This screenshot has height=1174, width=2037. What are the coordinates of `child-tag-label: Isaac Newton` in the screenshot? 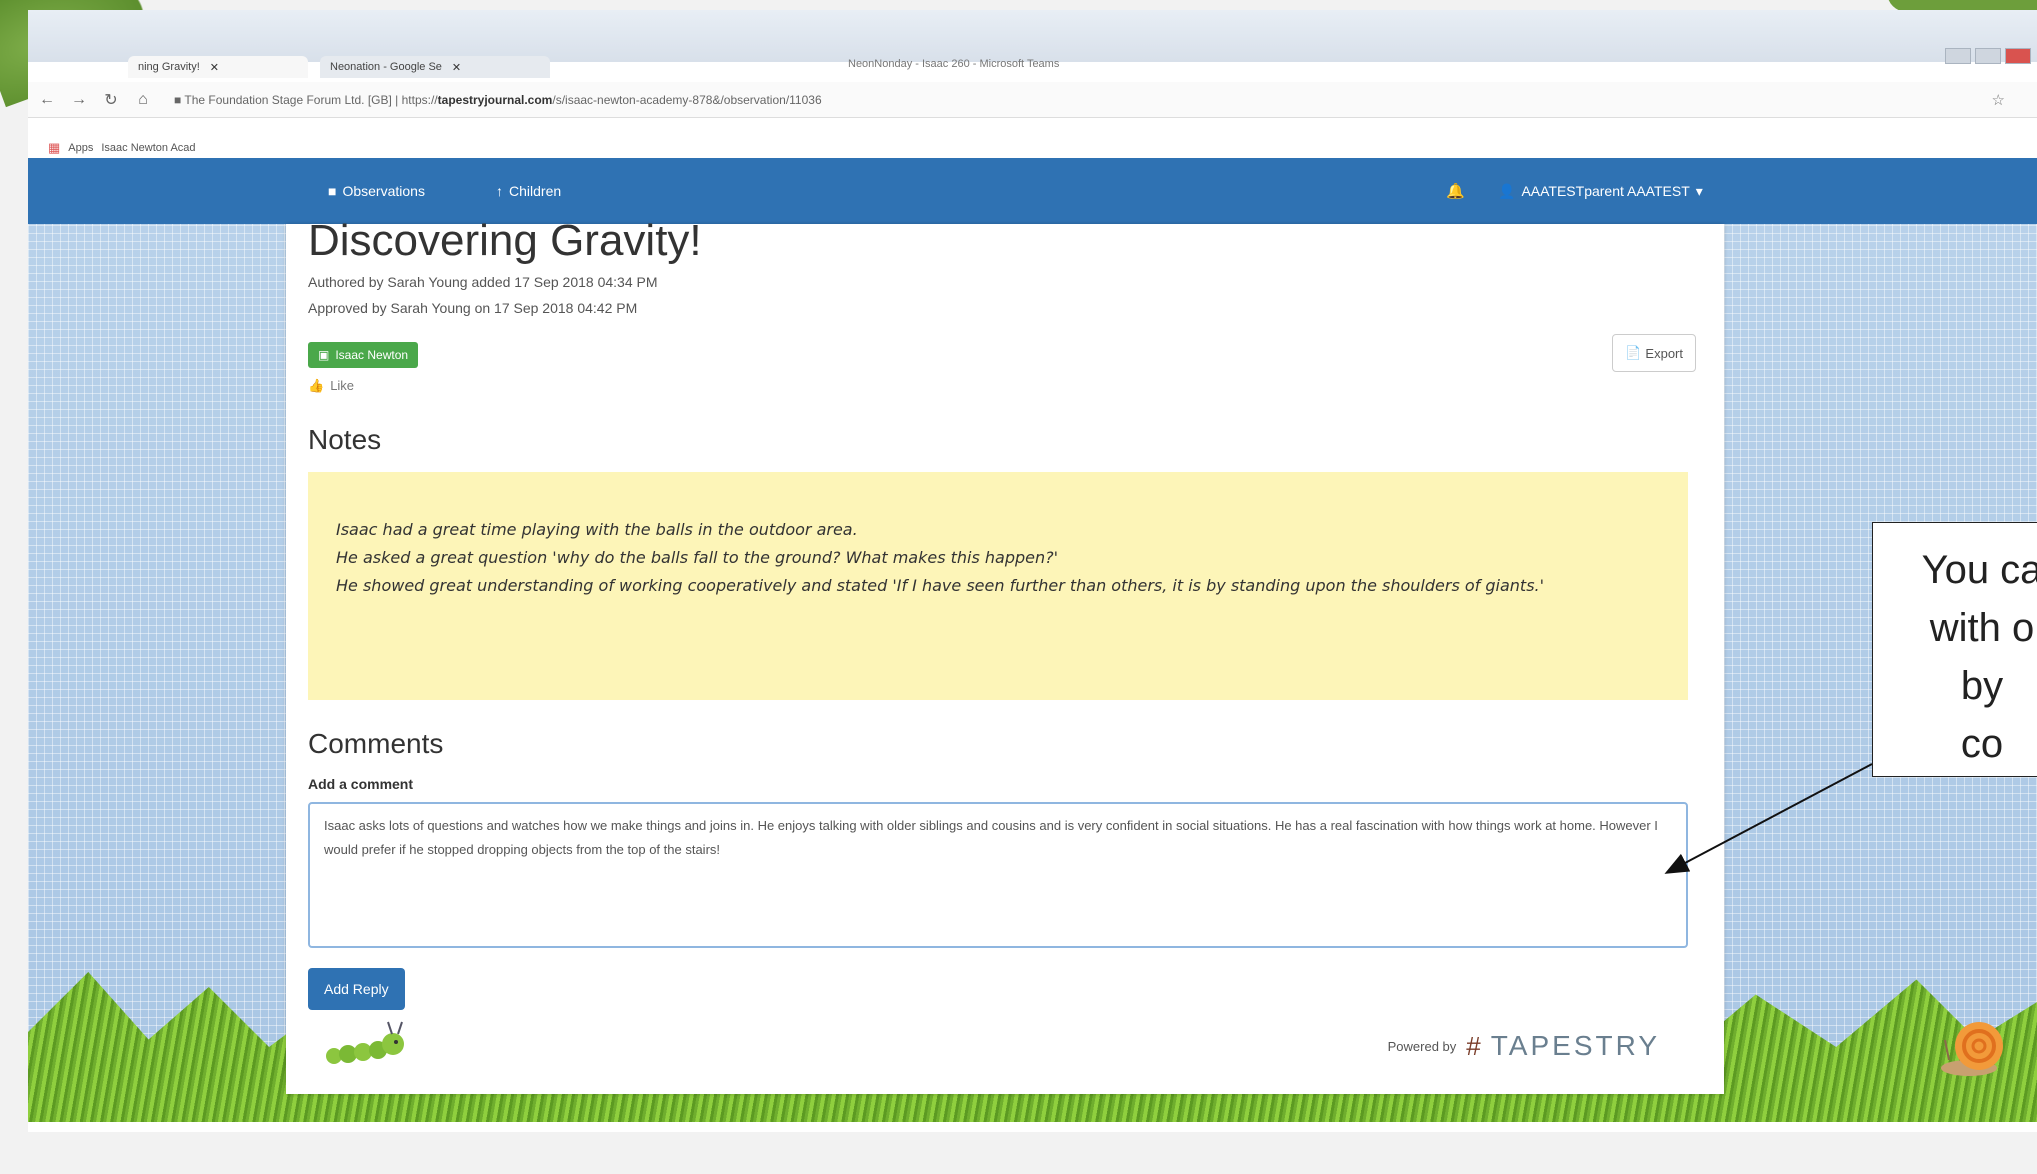 It's located at (372, 355).